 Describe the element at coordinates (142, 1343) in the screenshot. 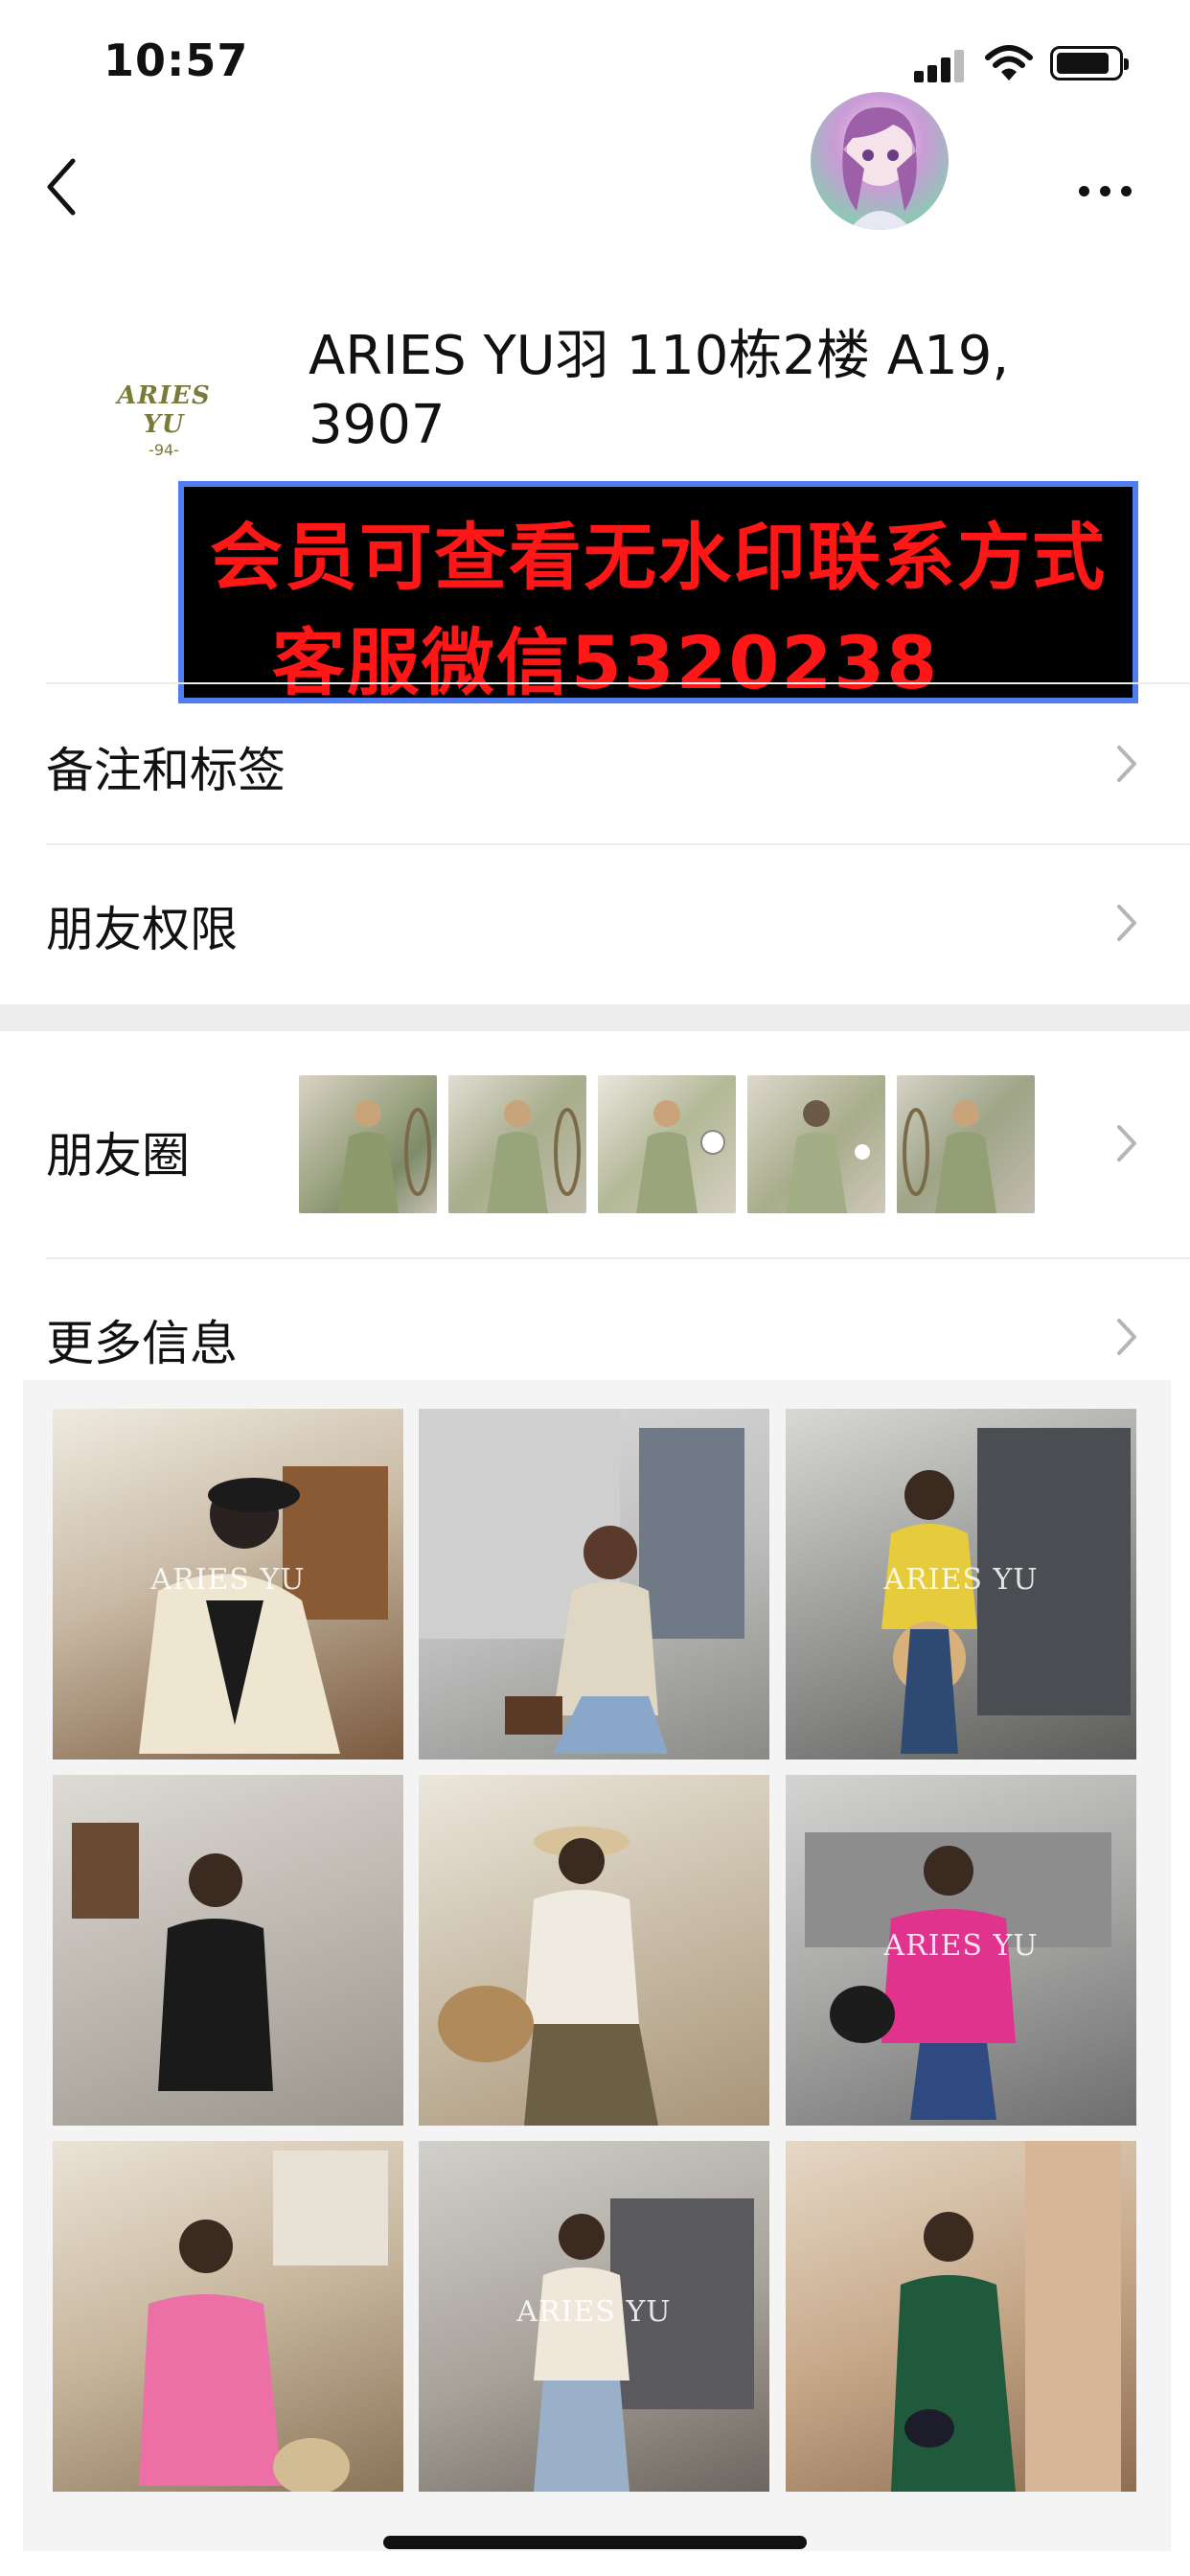

I see `row-more-info-label: 更多信息` at that location.